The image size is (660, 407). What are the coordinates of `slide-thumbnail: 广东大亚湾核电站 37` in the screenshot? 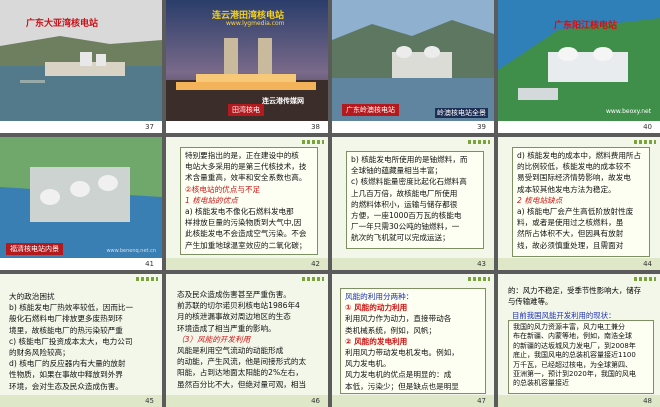 It's located at (81, 66).